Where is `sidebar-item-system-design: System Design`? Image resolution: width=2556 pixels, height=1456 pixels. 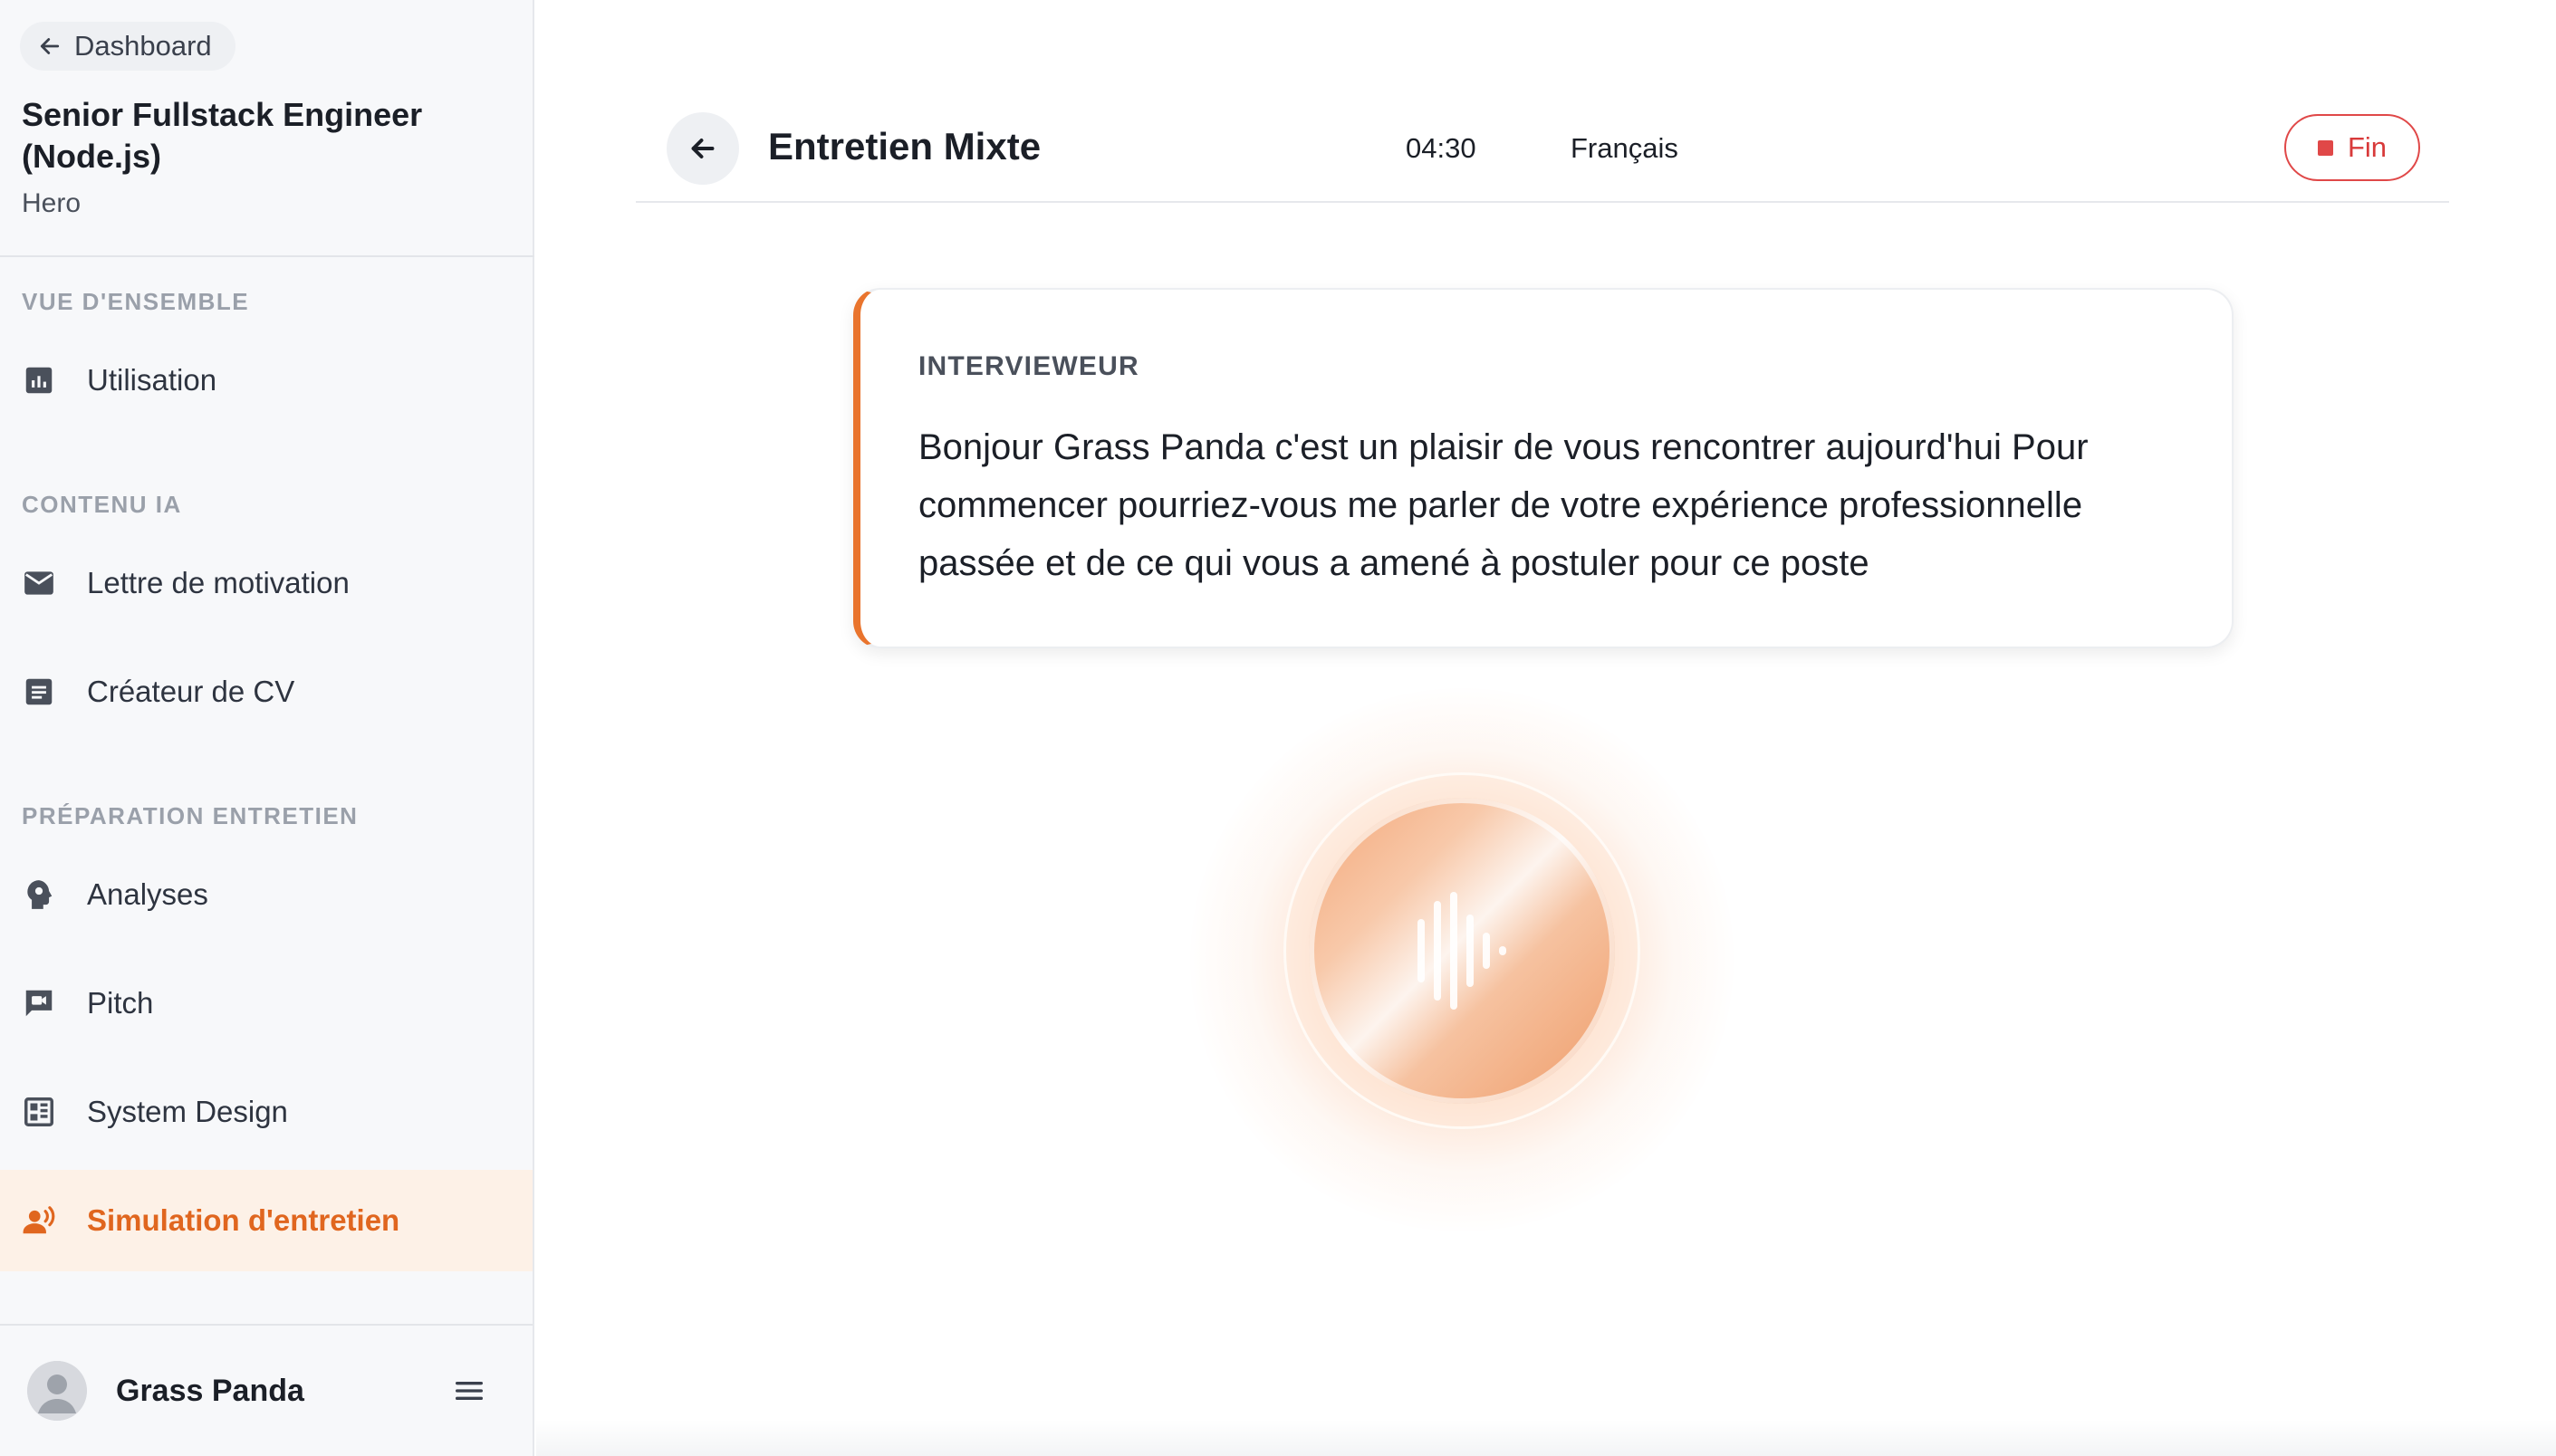
sidebar-item-system-design: System Design is located at coordinates (266, 1112).